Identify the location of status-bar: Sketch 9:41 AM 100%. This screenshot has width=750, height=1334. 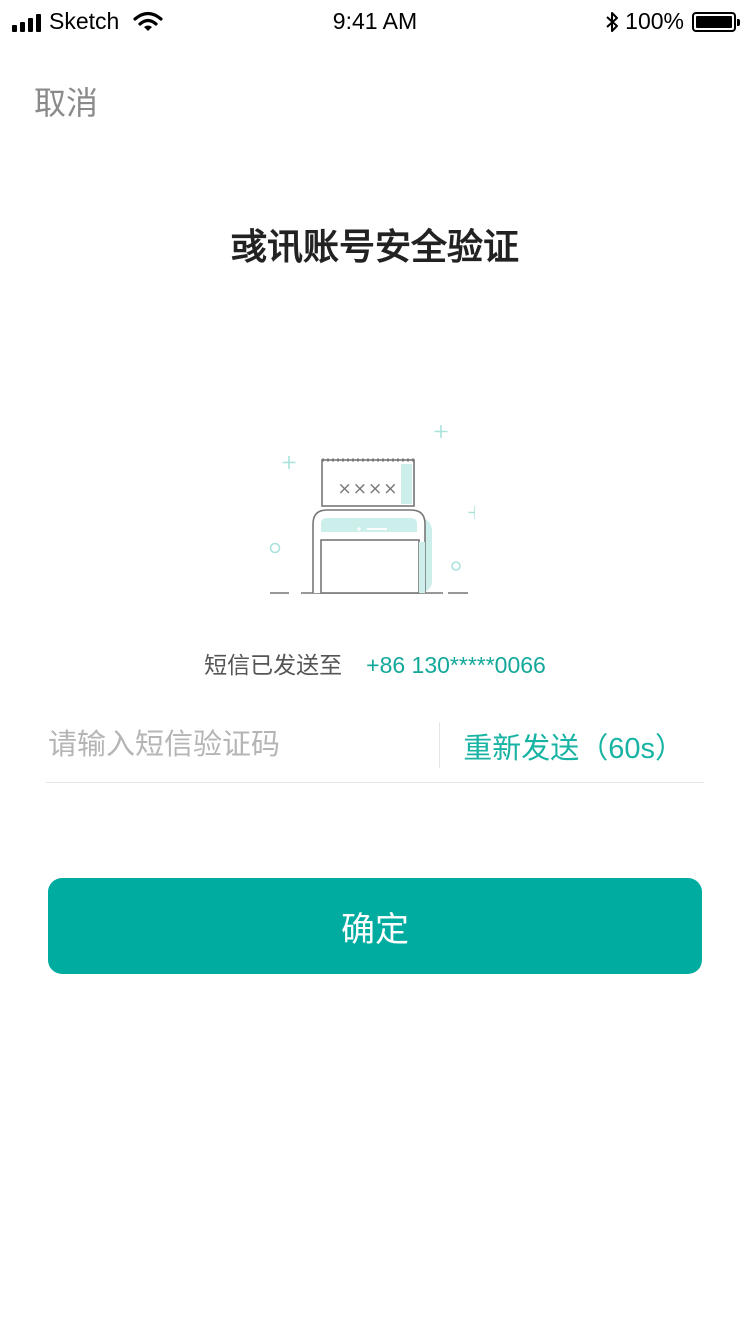
(375, 20).